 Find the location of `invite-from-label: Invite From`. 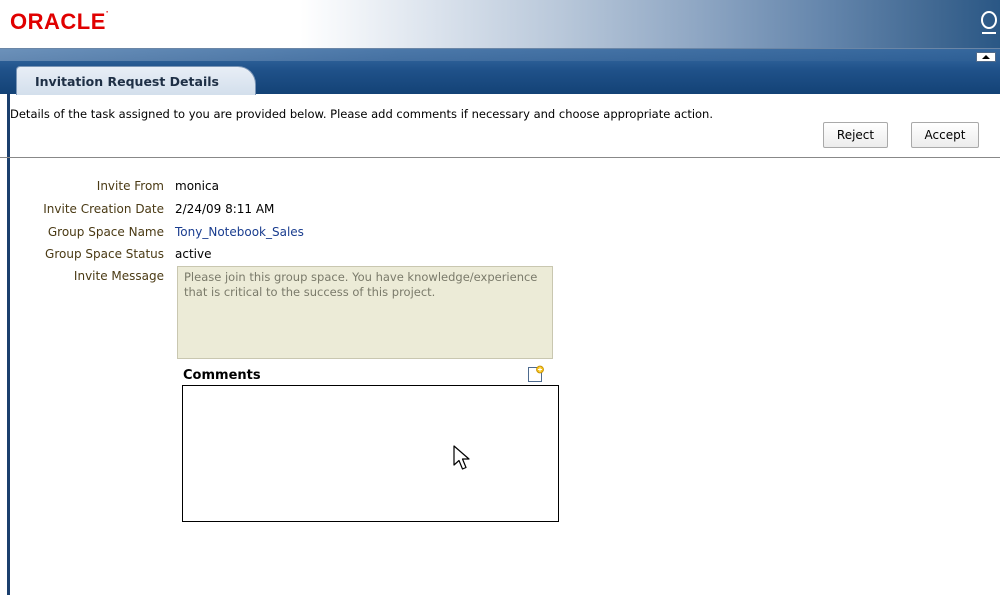

invite-from-label: Invite From is located at coordinates (130, 186).